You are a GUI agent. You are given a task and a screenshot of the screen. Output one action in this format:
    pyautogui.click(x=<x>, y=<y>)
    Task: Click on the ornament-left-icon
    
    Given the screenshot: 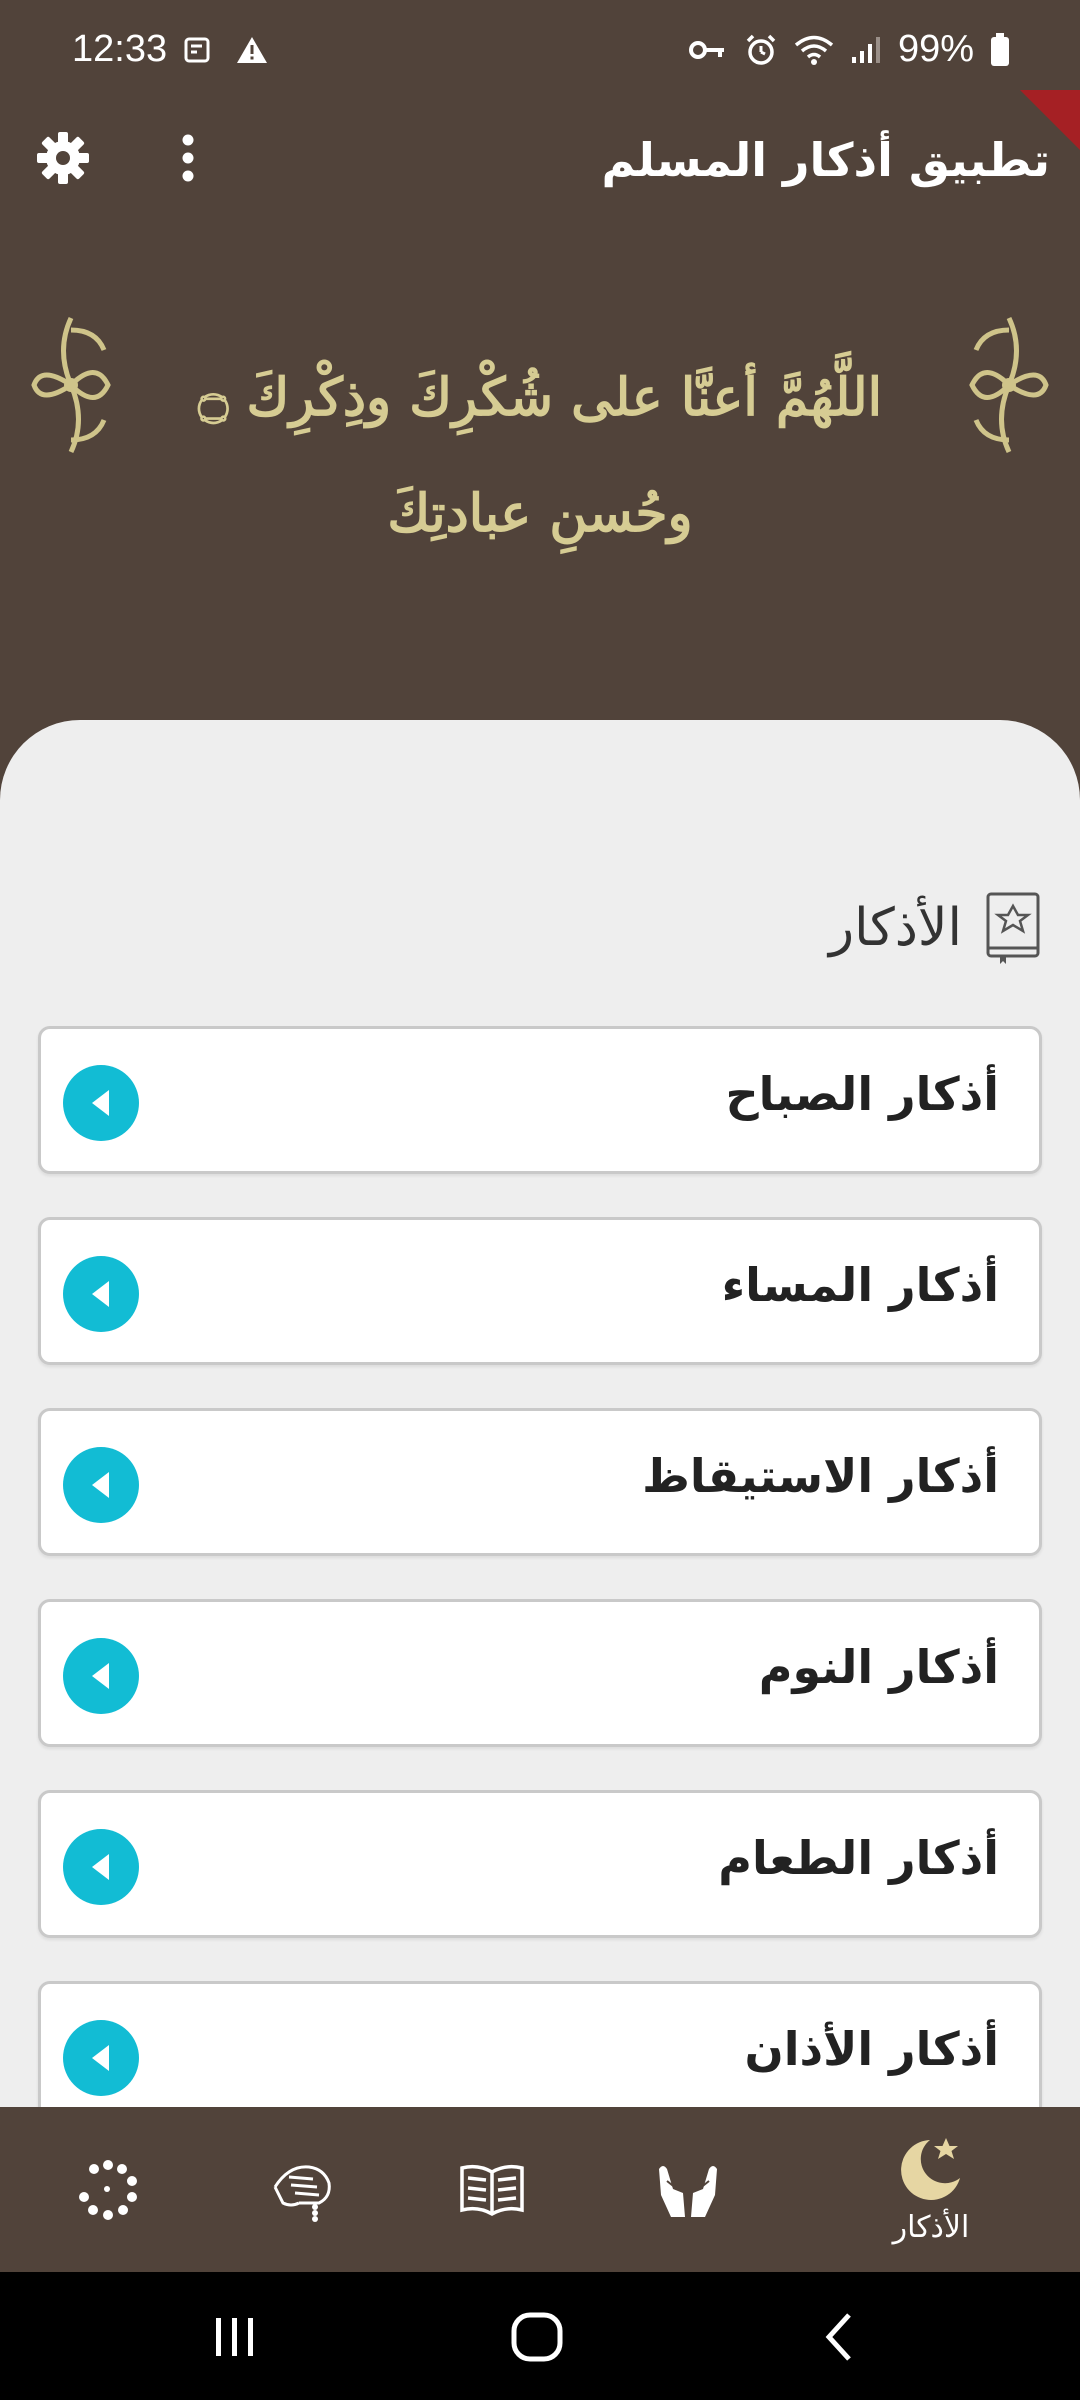 What is the action you would take?
    pyautogui.click(x=71, y=385)
    